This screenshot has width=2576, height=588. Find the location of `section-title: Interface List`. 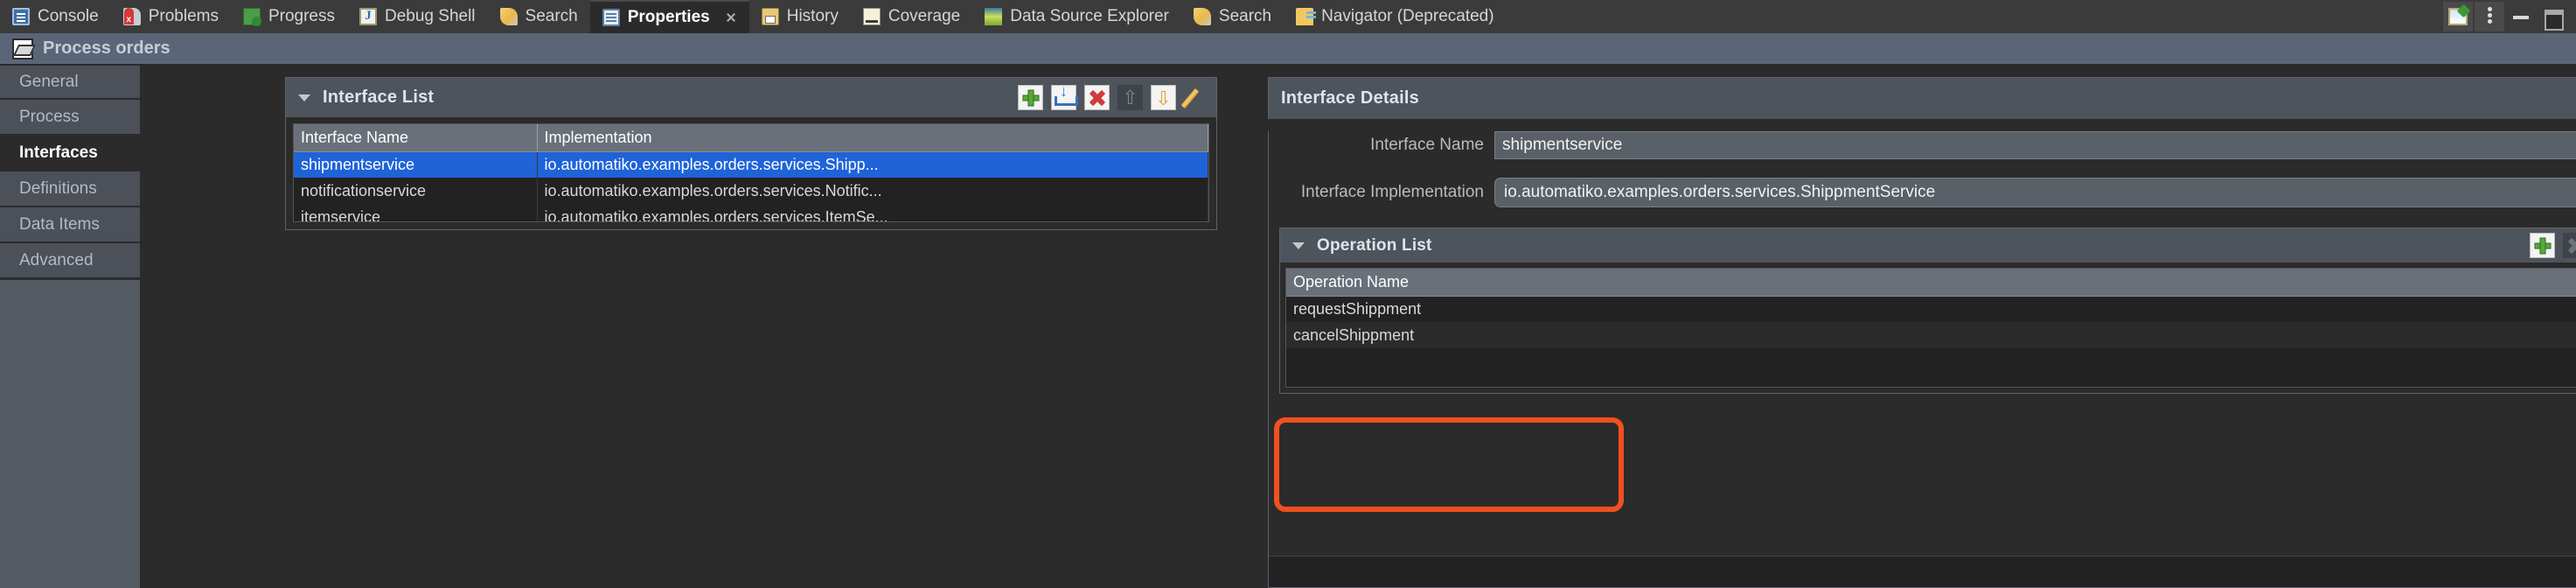

section-title: Interface List is located at coordinates (379, 97).